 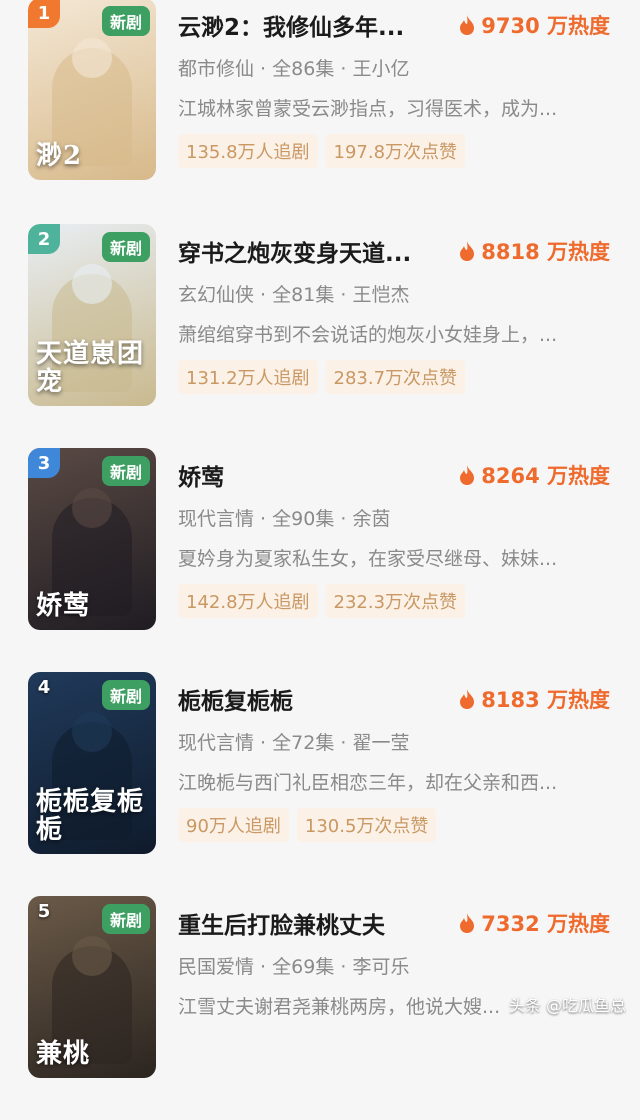 I want to click on genre-label: 都市修仙, so click(x=216, y=69).